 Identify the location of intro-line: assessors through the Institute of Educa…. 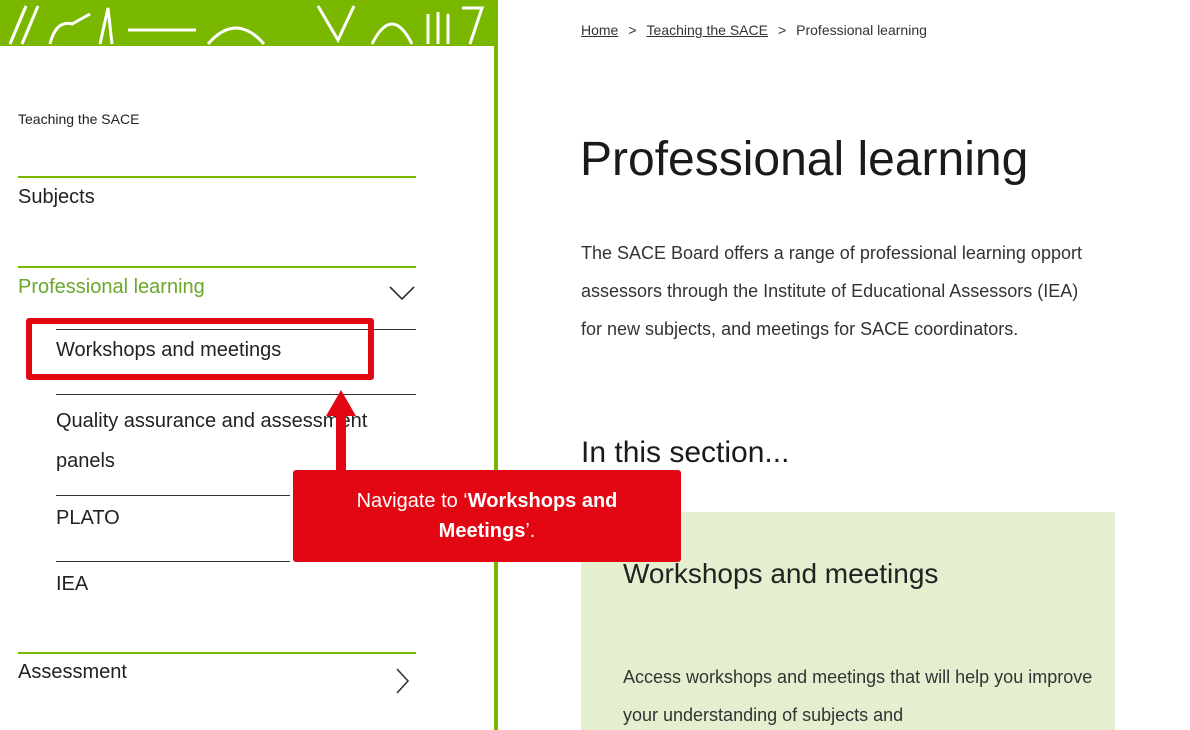
(830, 291).